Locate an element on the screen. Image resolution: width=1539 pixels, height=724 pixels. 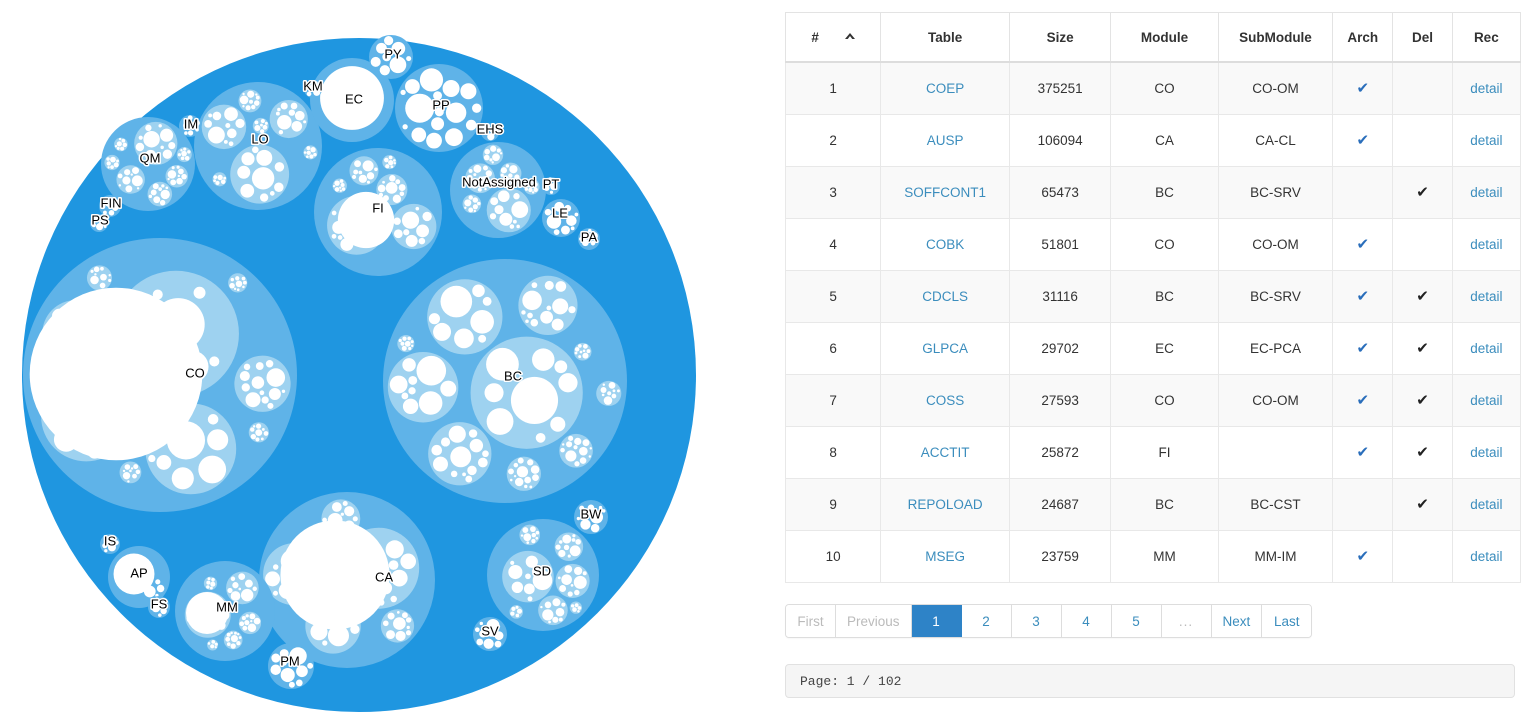
pack-leaf-major is located at coordinates (207, 613).